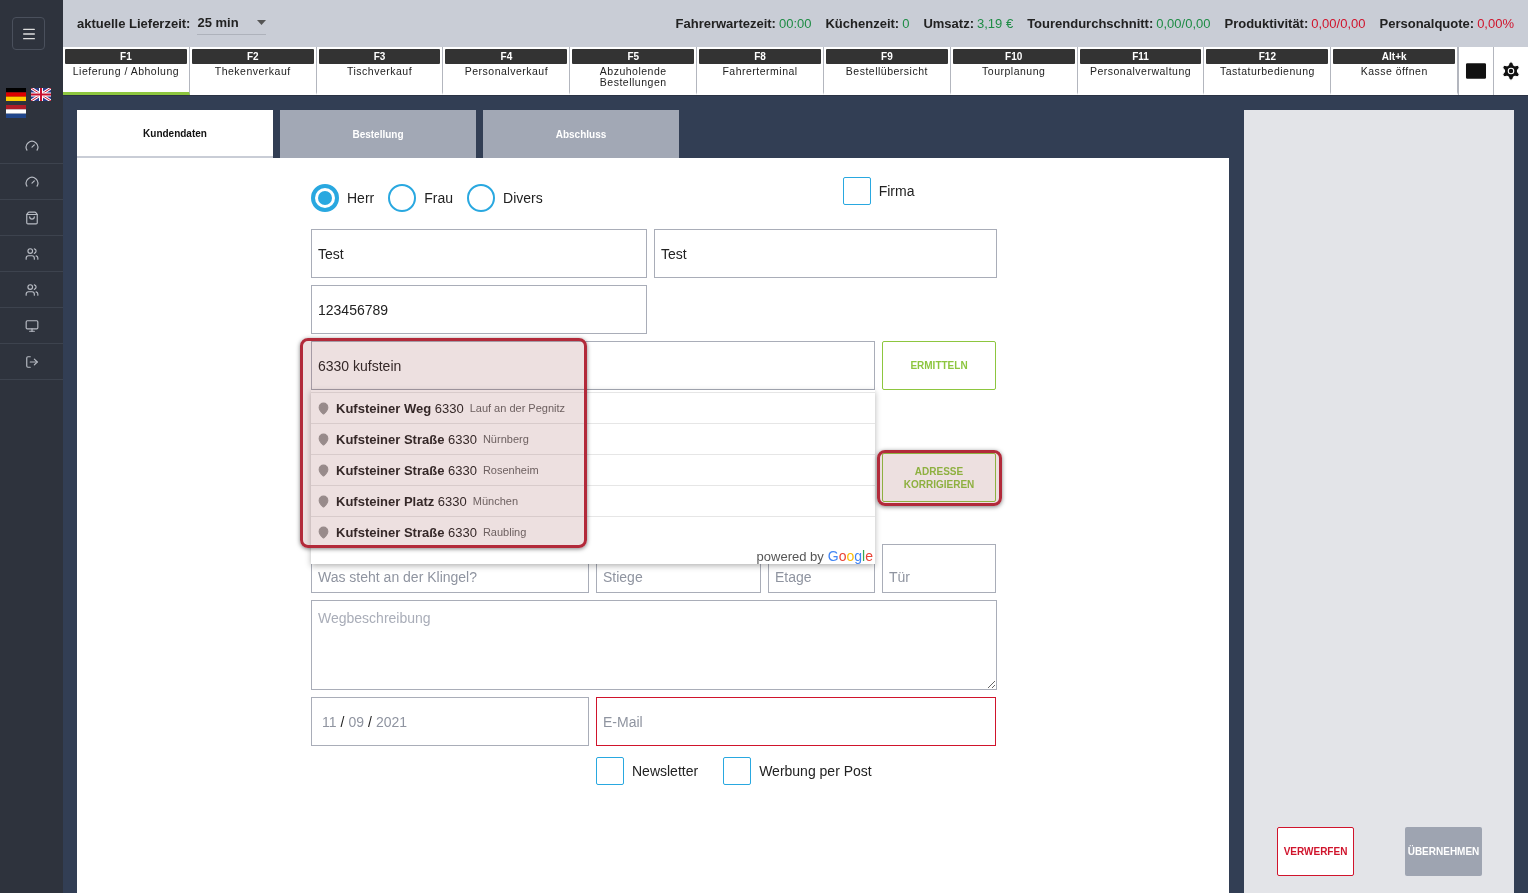 Image resolution: width=1528 pixels, height=893 pixels. Describe the element at coordinates (939, 568) in the screenshot. I see `door-field: Tür` at that location.